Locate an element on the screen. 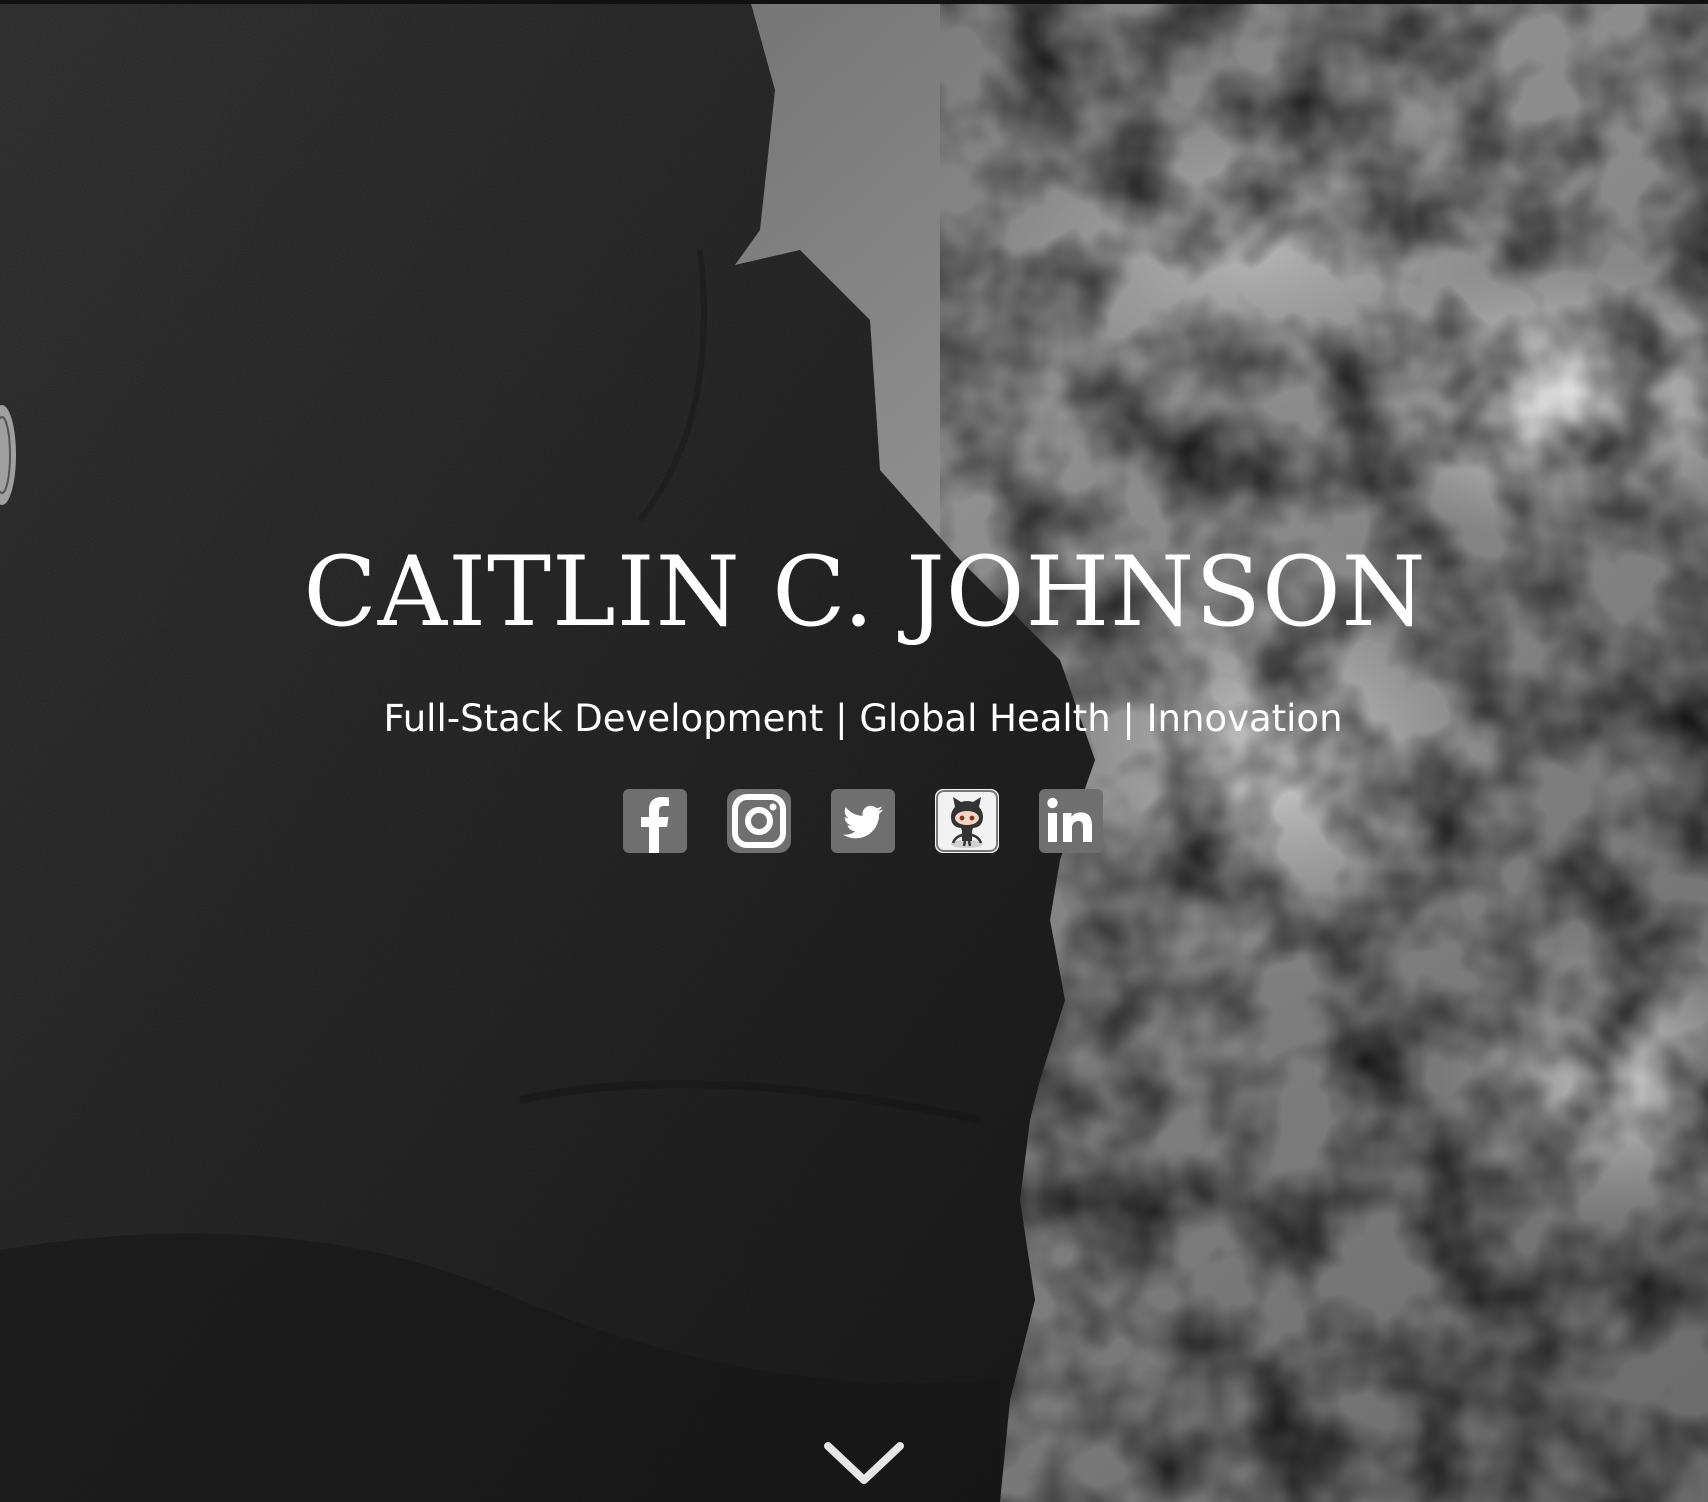 This screenshot has width=1708, height=1502. facebook-icon is located at coordinates (655, 821).